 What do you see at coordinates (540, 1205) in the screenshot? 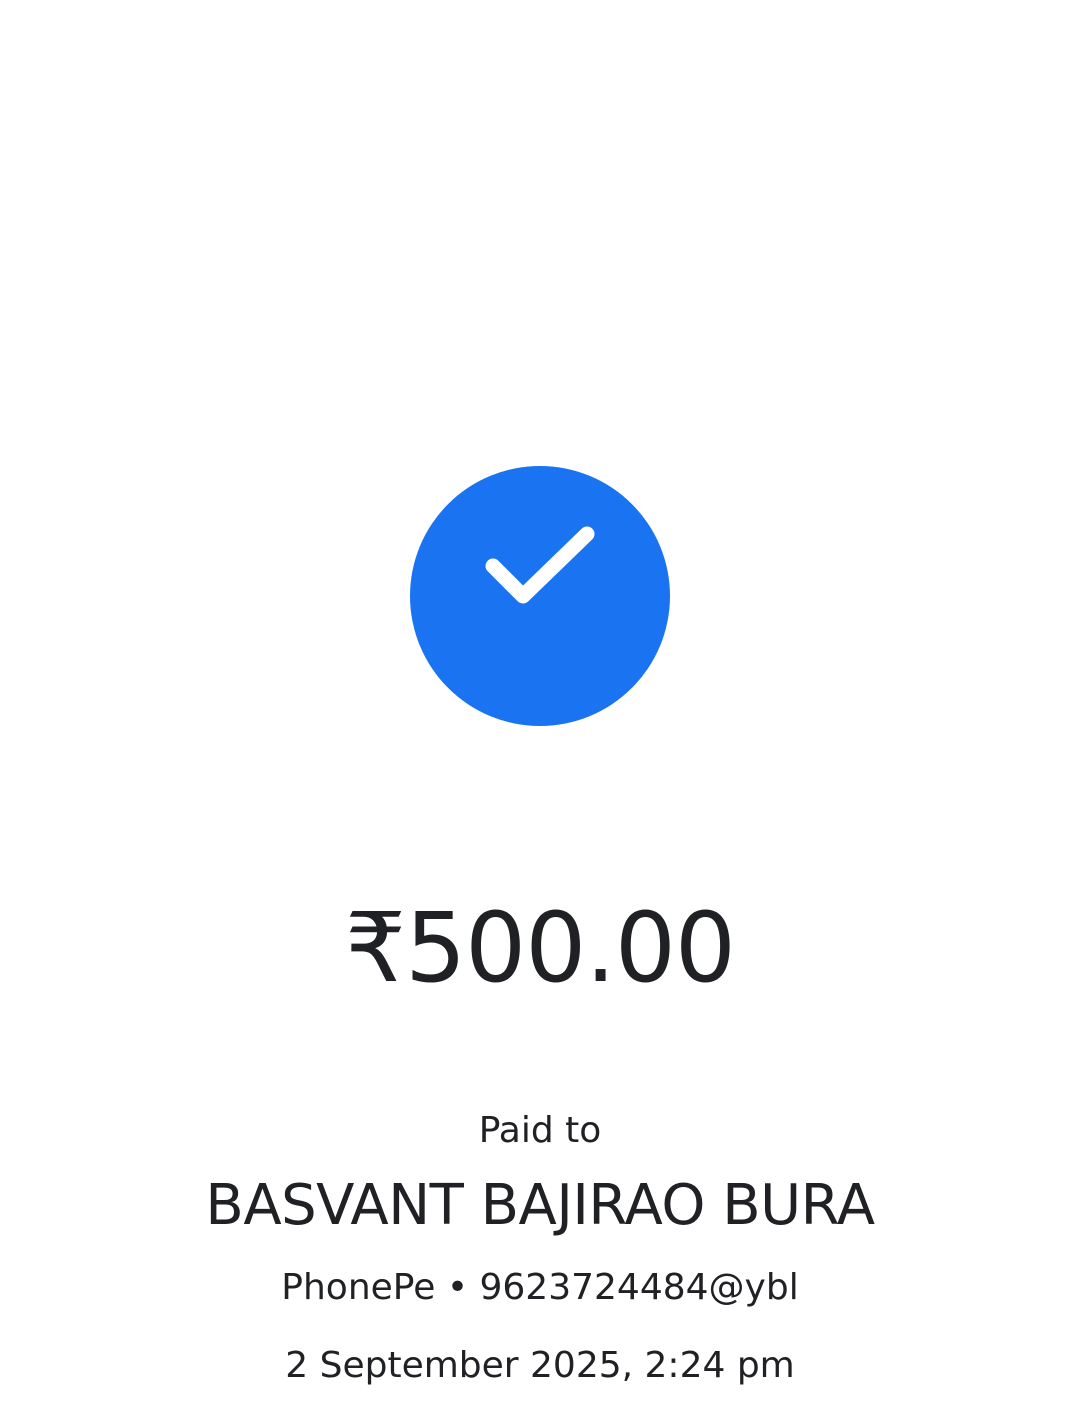
I see `recipient-name: BASVANT BAJIRAO BURA` at bounding box center [540, 1205].